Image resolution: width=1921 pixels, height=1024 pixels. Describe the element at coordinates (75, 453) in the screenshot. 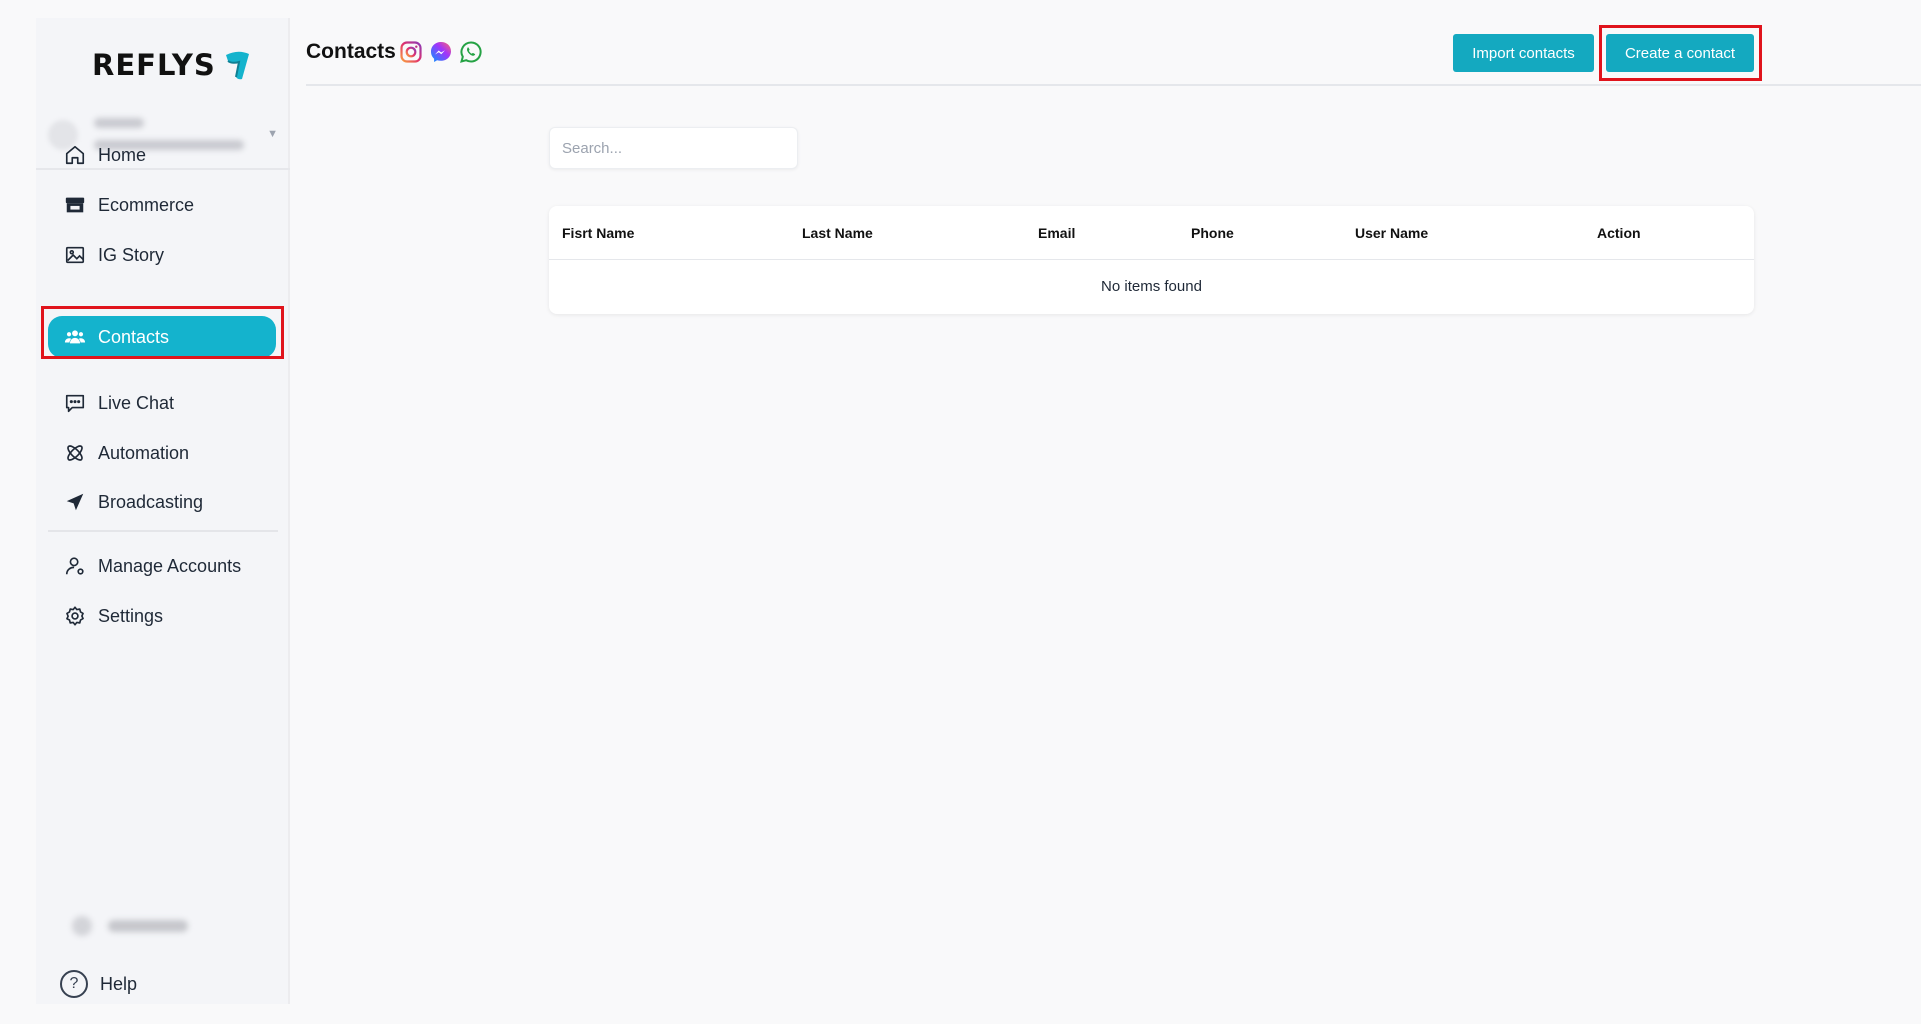

I see `automation-icon` at that location.